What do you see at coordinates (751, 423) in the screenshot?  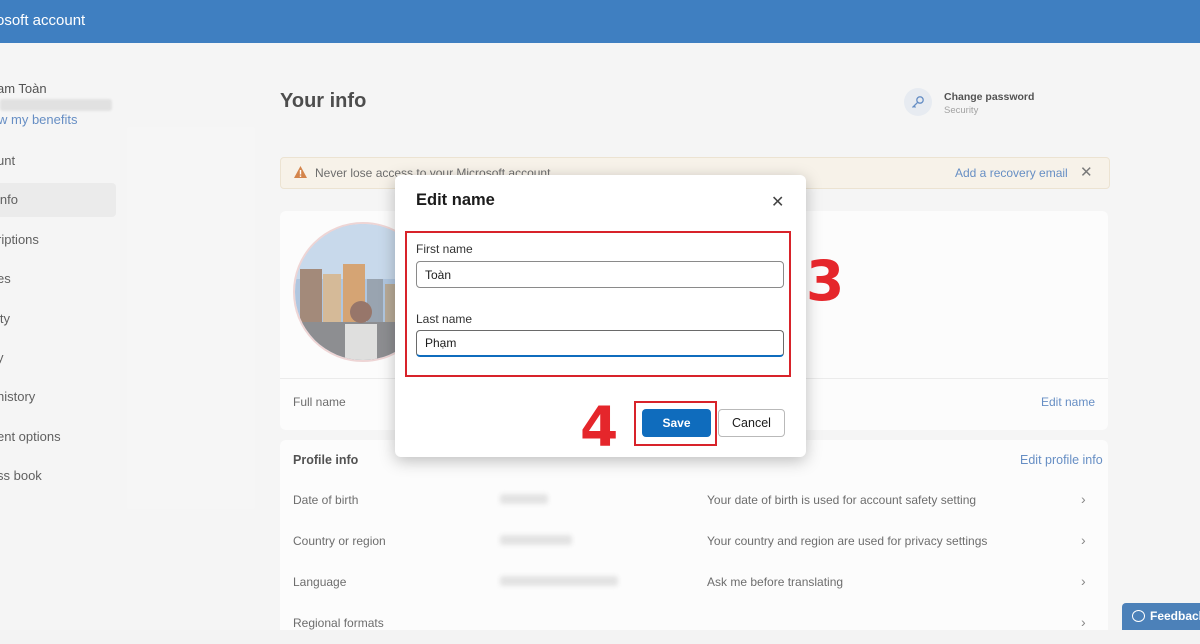 I see `cancel-button: Cancel` at bounding box center [751, 423].